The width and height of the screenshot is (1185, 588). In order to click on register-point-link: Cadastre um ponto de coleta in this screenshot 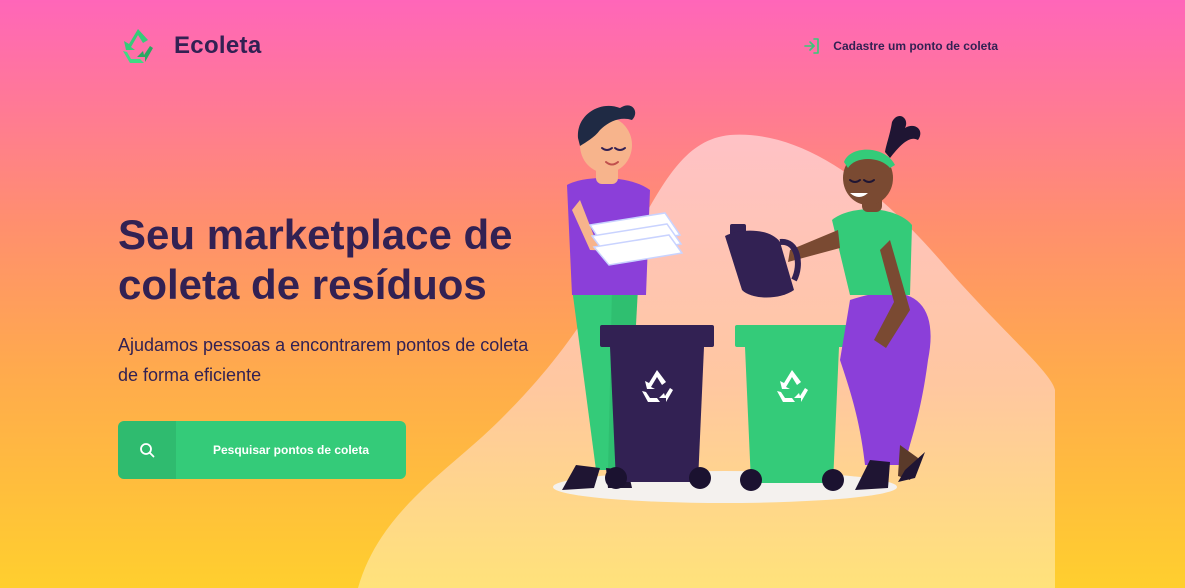, I will do `click(900, 46)`.